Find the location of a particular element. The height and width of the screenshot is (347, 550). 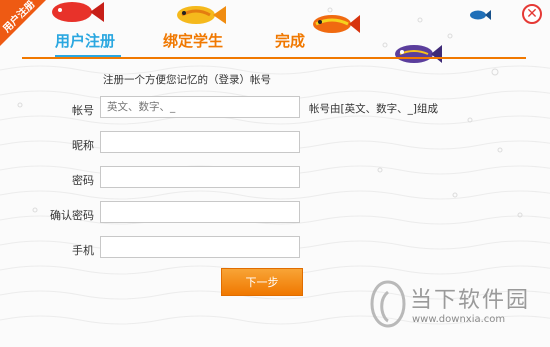

password-label: 密码 is located at coordinates (83, 180).